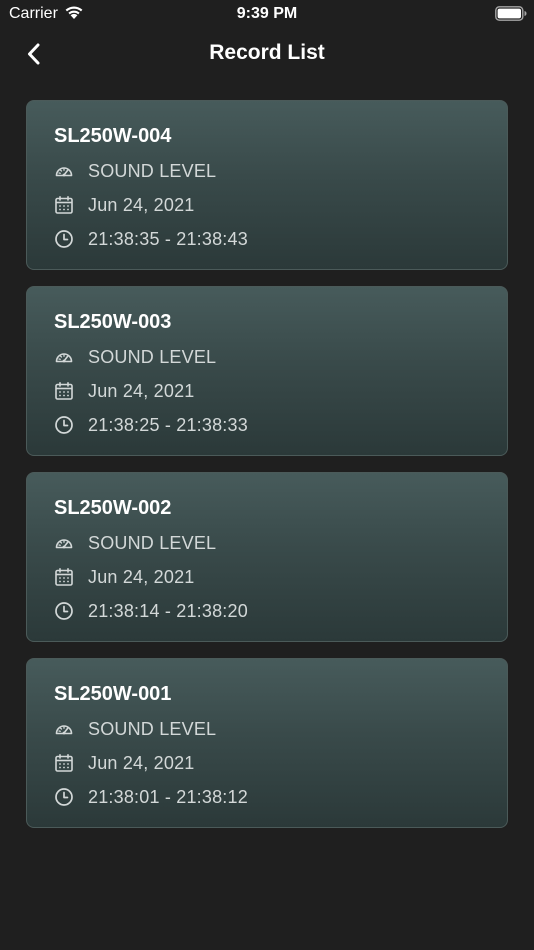 The width and height of the screenshot is (534, 950). I want to click on navigation-bar: Record List, so click(267, 54).